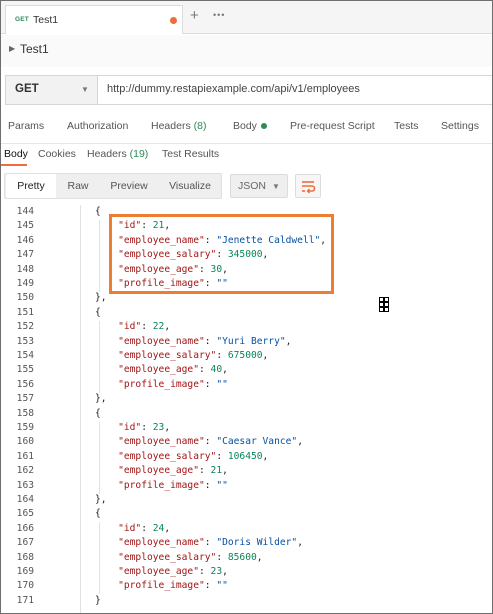  I want to click on code-text: "employee_name": "Caesar Vance",, so click(210, 442).